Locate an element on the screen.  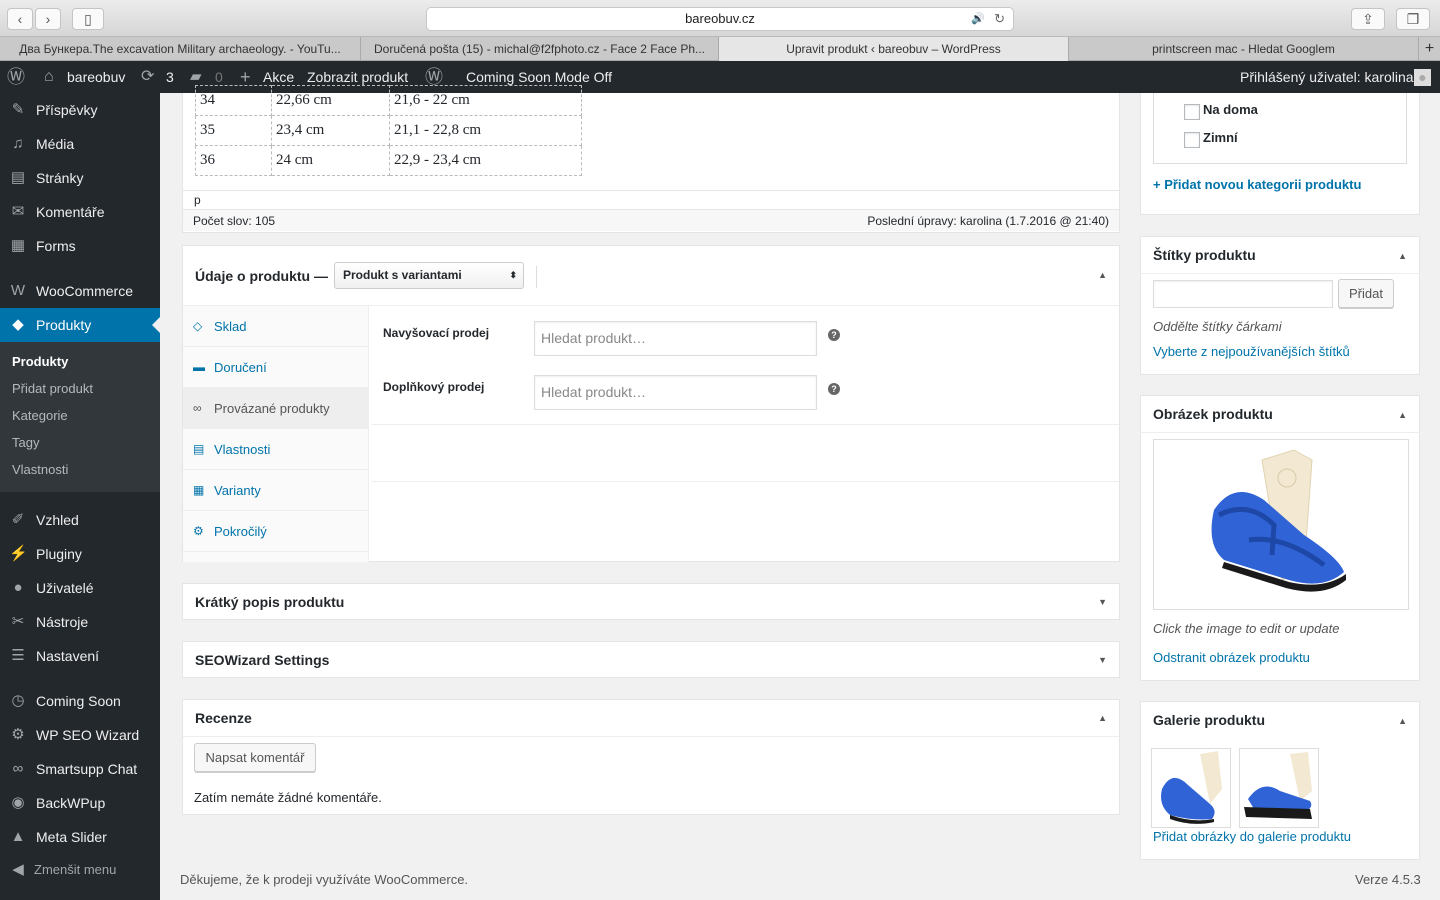
address-bar: bareobuv.cz 🔊 ↻ is located at coordinates (720, 19).